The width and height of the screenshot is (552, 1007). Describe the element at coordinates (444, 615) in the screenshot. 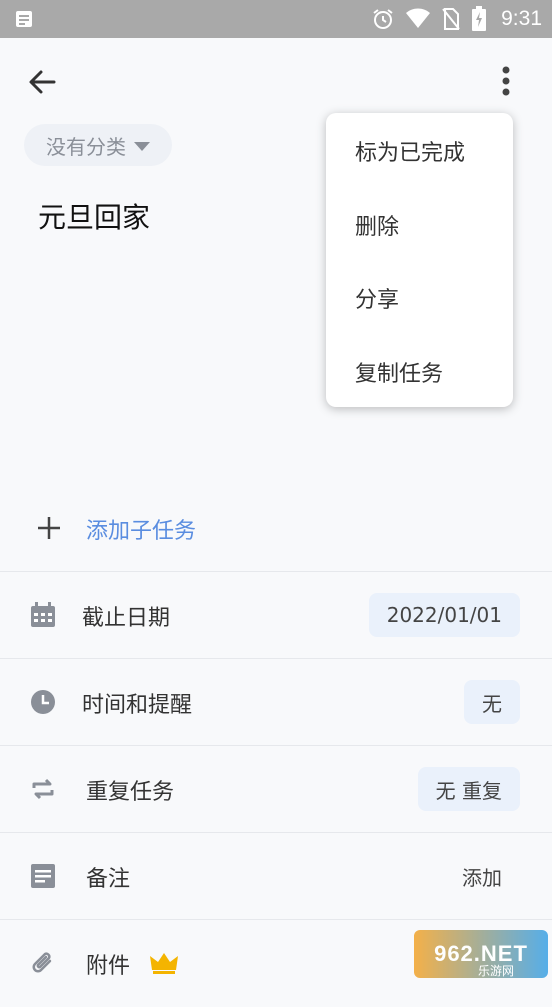

I see `due-date-value: 2022/01/01` at that location.